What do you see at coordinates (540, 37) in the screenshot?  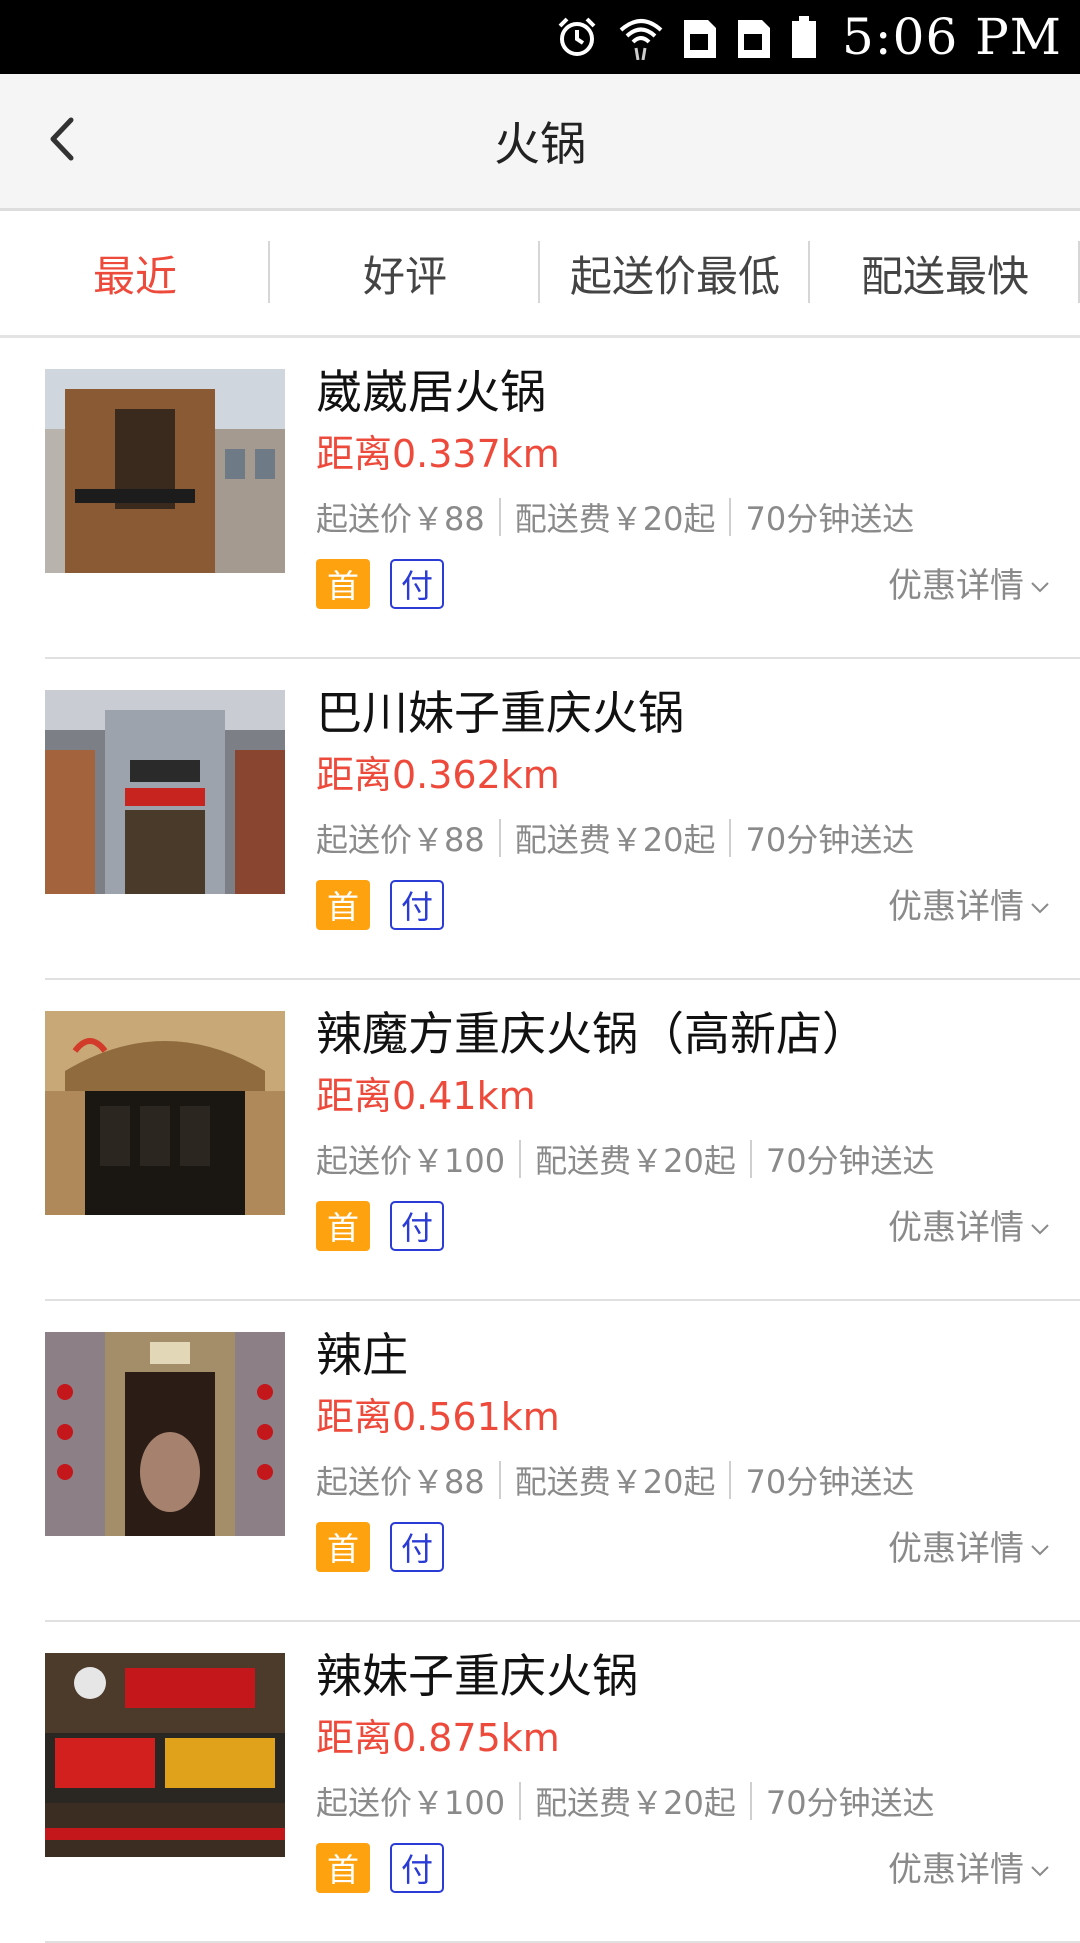 I see `status-bar: 5:06 PM` at bounding box center [540, 37].